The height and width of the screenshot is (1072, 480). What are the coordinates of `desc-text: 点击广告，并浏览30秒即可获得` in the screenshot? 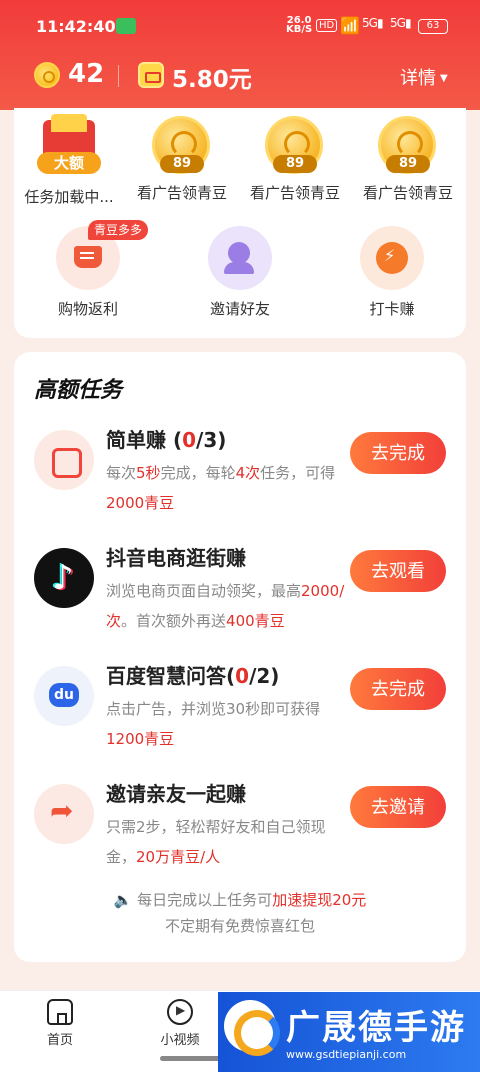 It's located at (213, 709).